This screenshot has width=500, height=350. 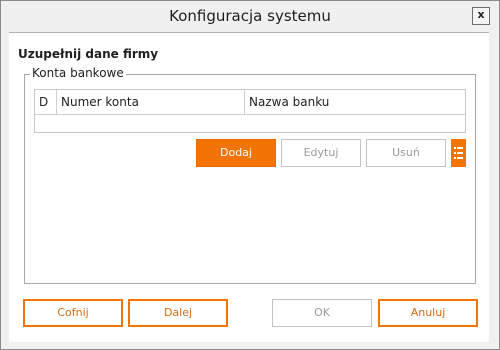 I want to click on bank-accounts-group-label: Konta bankowe, so click(x=78, y=73).